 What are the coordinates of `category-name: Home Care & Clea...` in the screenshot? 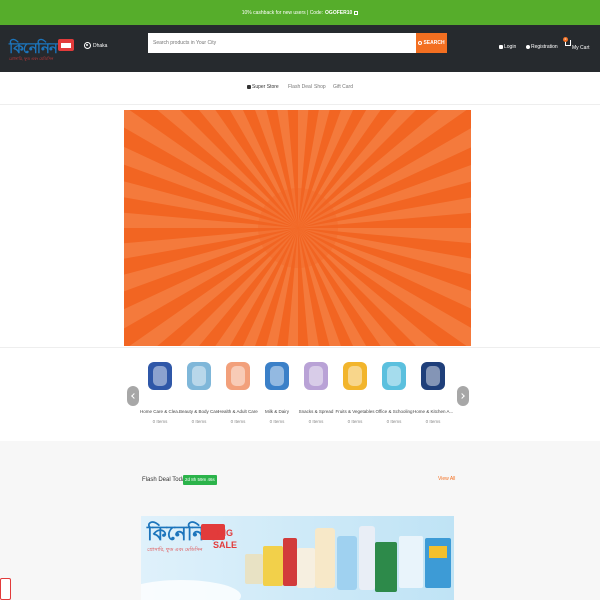 It's located at (160, 411).